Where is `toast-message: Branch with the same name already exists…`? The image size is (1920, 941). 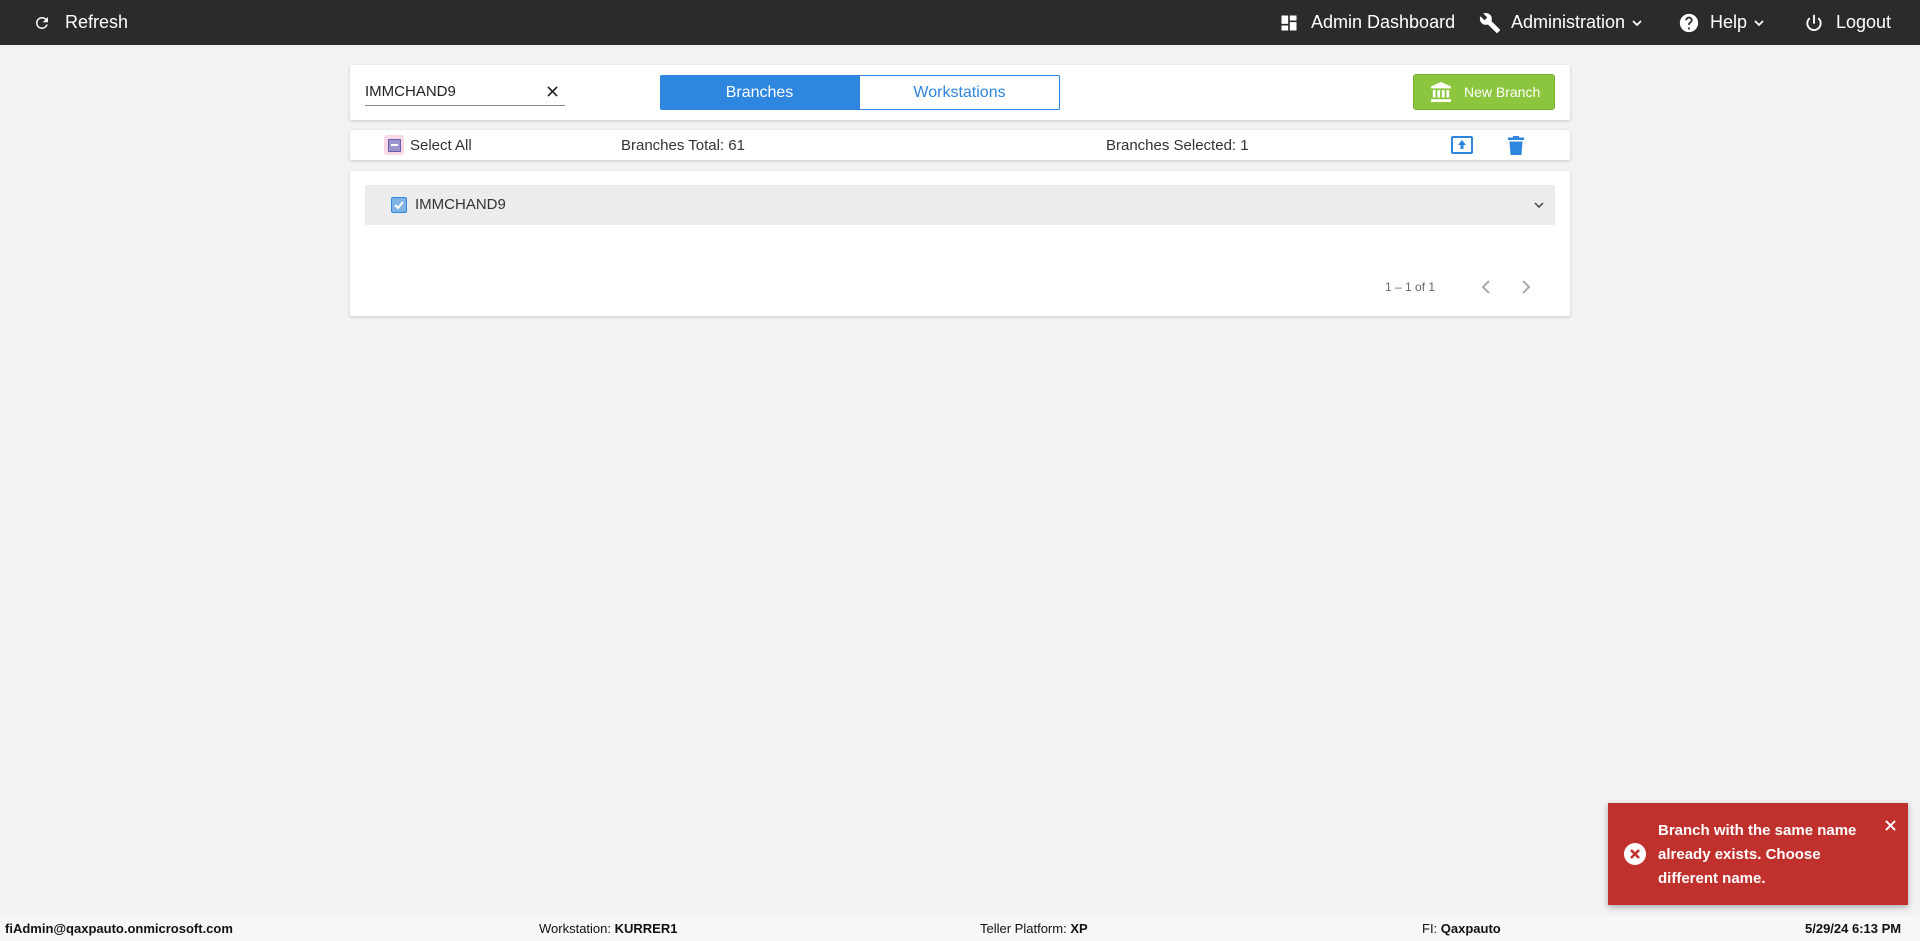 toast-message: Branch with the same name already exists… is located at coordinates (1757, 854).